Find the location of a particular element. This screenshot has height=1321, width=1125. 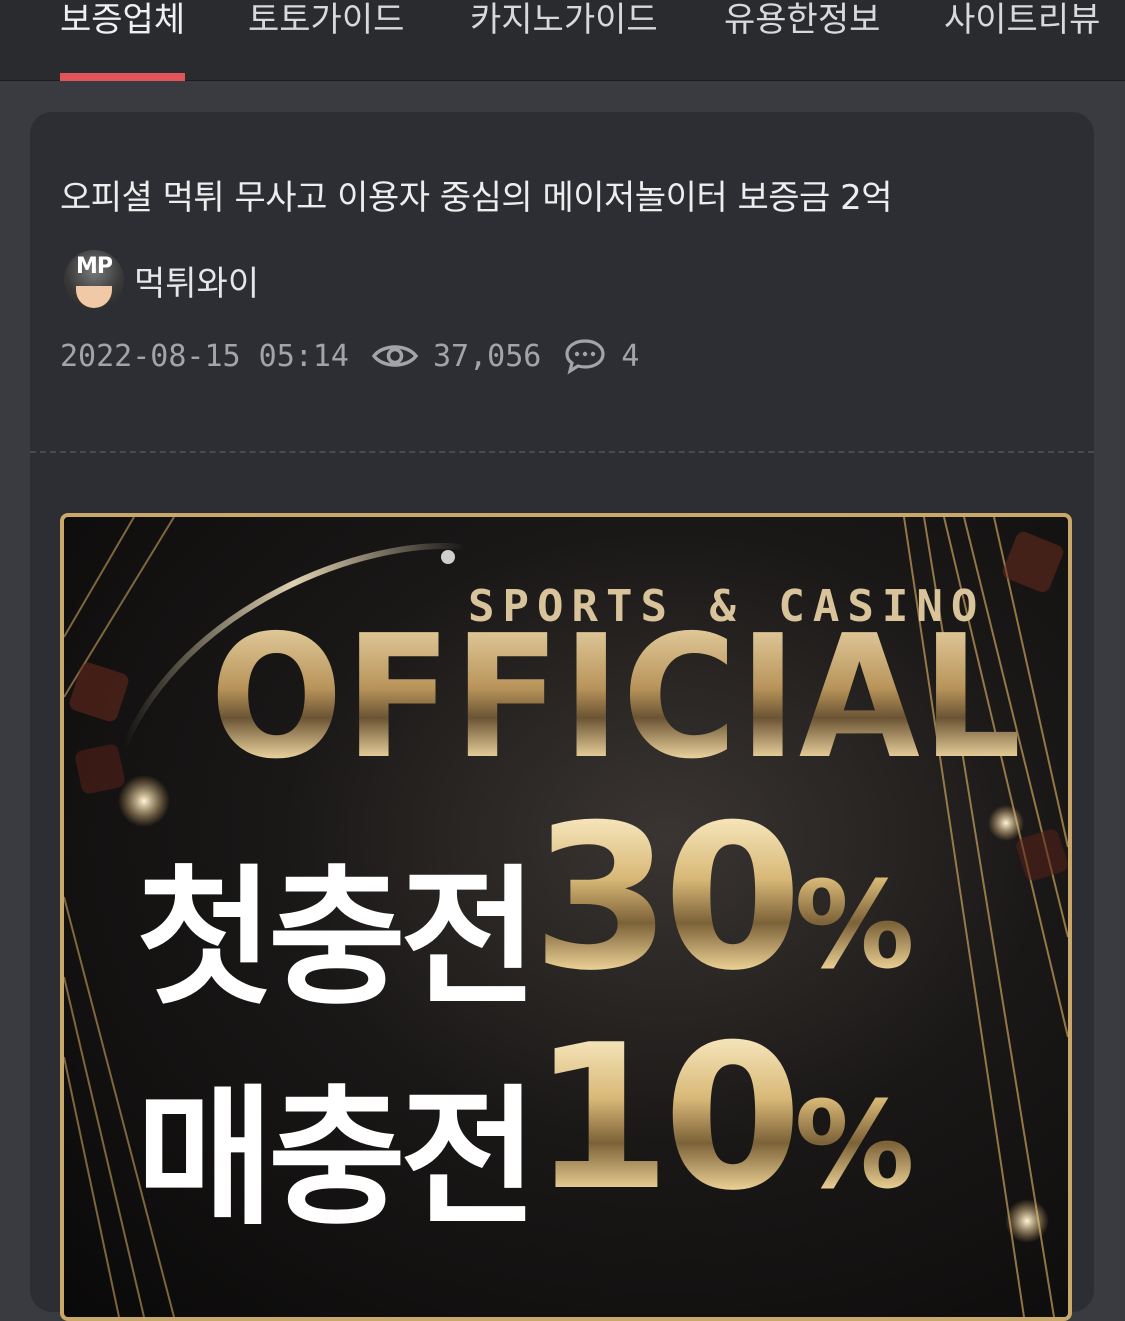

post-author: MP 먹튀와이 is located at coordinates (161, 280).